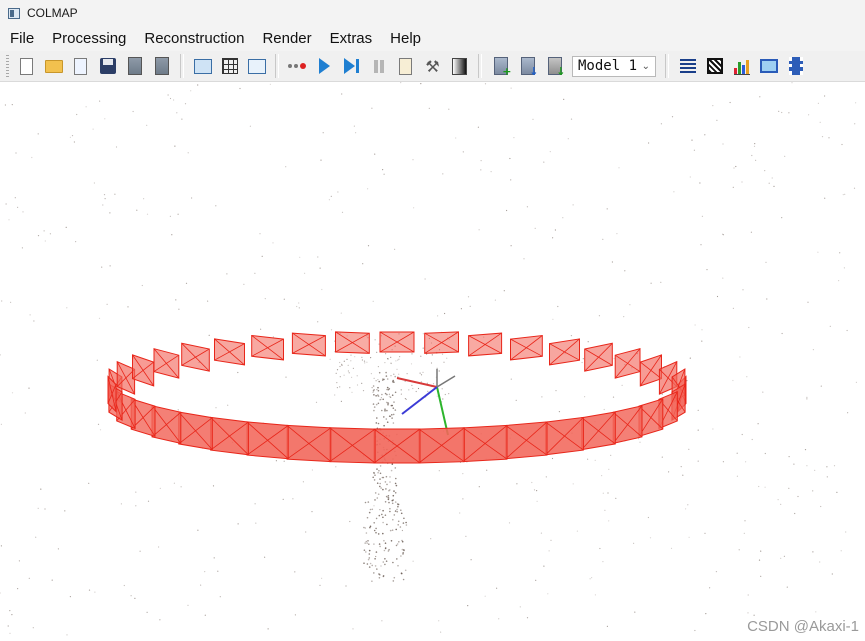 This screenshot has width=865, height=641. I want to click on feature-extraction-icon, so click(203, 66).